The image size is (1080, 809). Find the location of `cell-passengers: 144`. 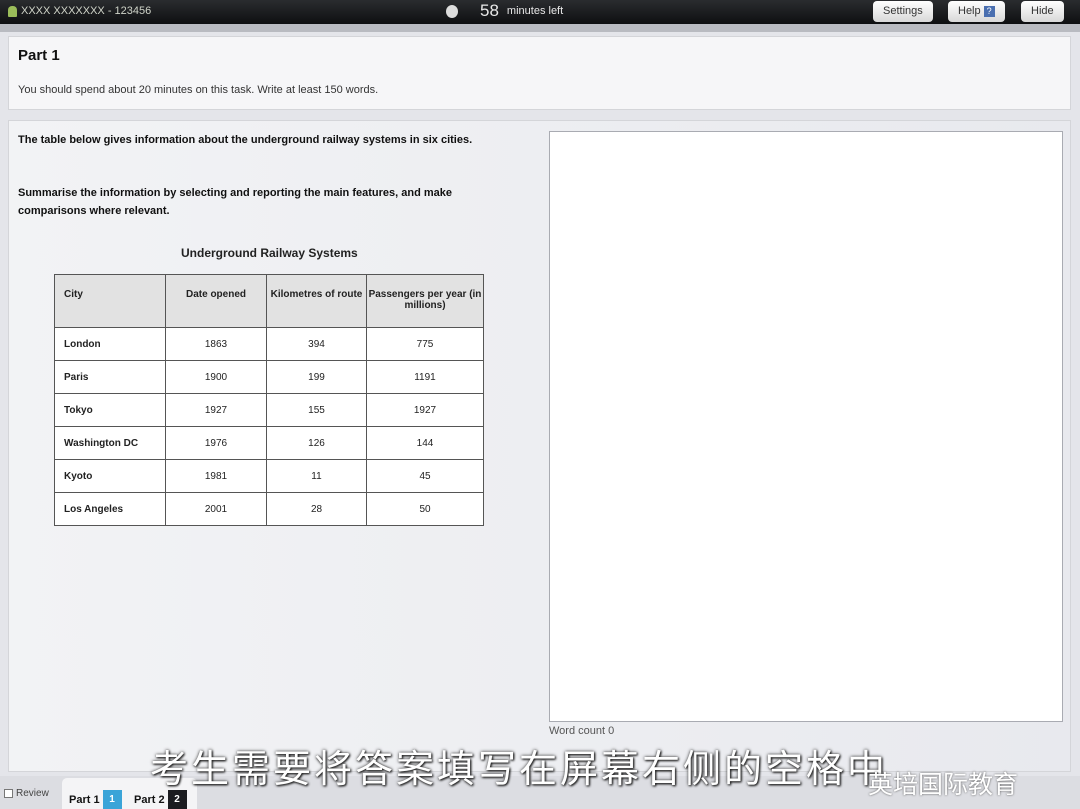

cell-passengers: 144 is located at coordinates (425, 443).